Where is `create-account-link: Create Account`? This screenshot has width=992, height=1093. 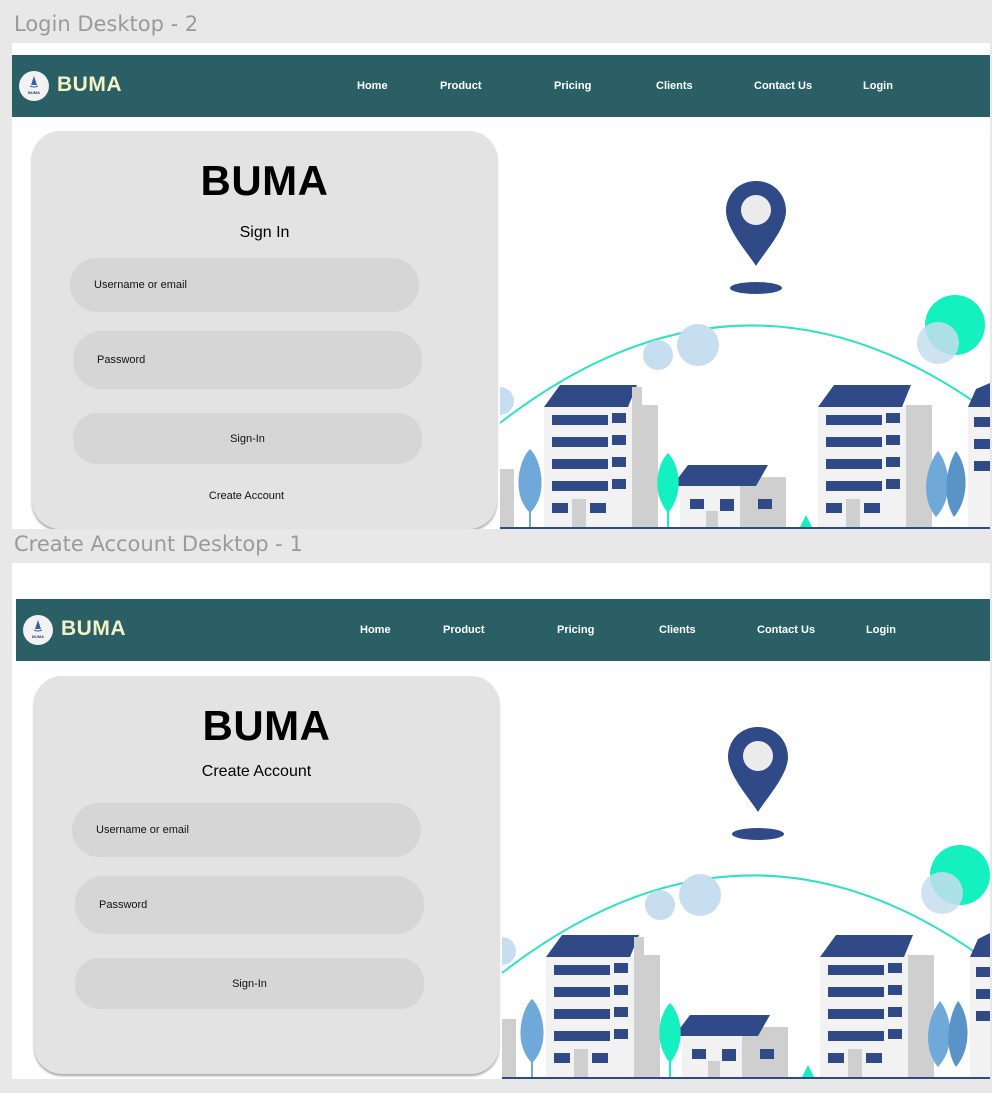
create-account-link: Create Account is located at coordinates (246, 496).